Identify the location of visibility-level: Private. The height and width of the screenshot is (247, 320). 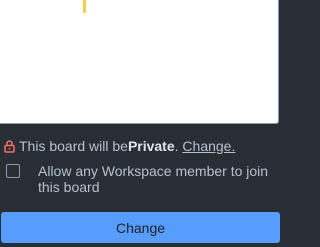
(151, 146).